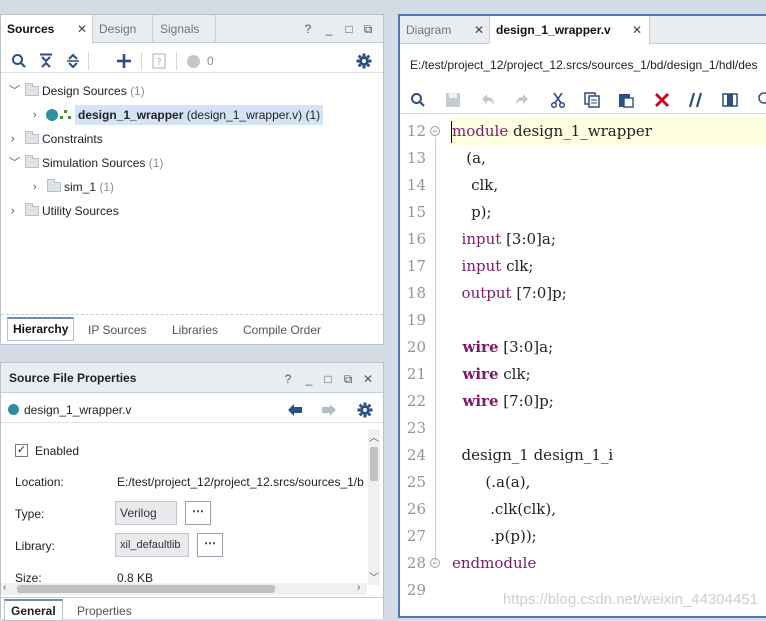 This screenshot has width=766, height=621. Describe the element at coordinates (124, 61) in the screenshot. I see `add-icon` at that location.